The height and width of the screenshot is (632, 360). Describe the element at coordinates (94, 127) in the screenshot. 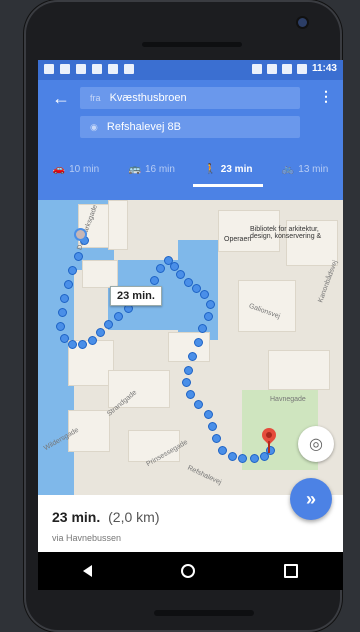

I see `destination-pin-icon: ◉` at that location.